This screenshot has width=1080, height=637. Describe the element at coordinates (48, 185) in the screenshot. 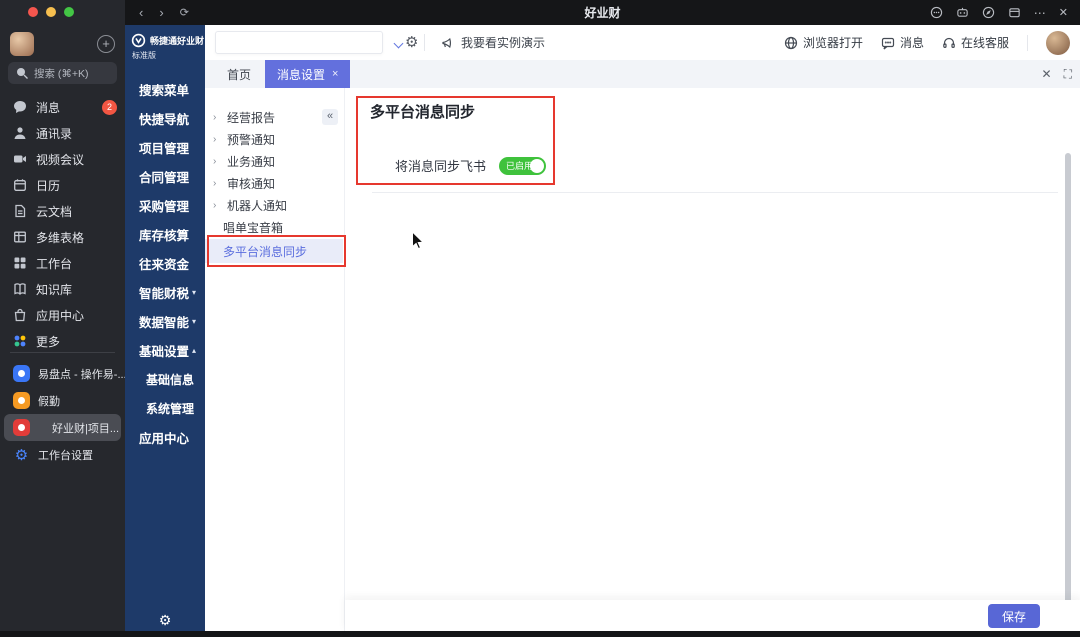

I see `sidebar-item-label: 日历` at that location.